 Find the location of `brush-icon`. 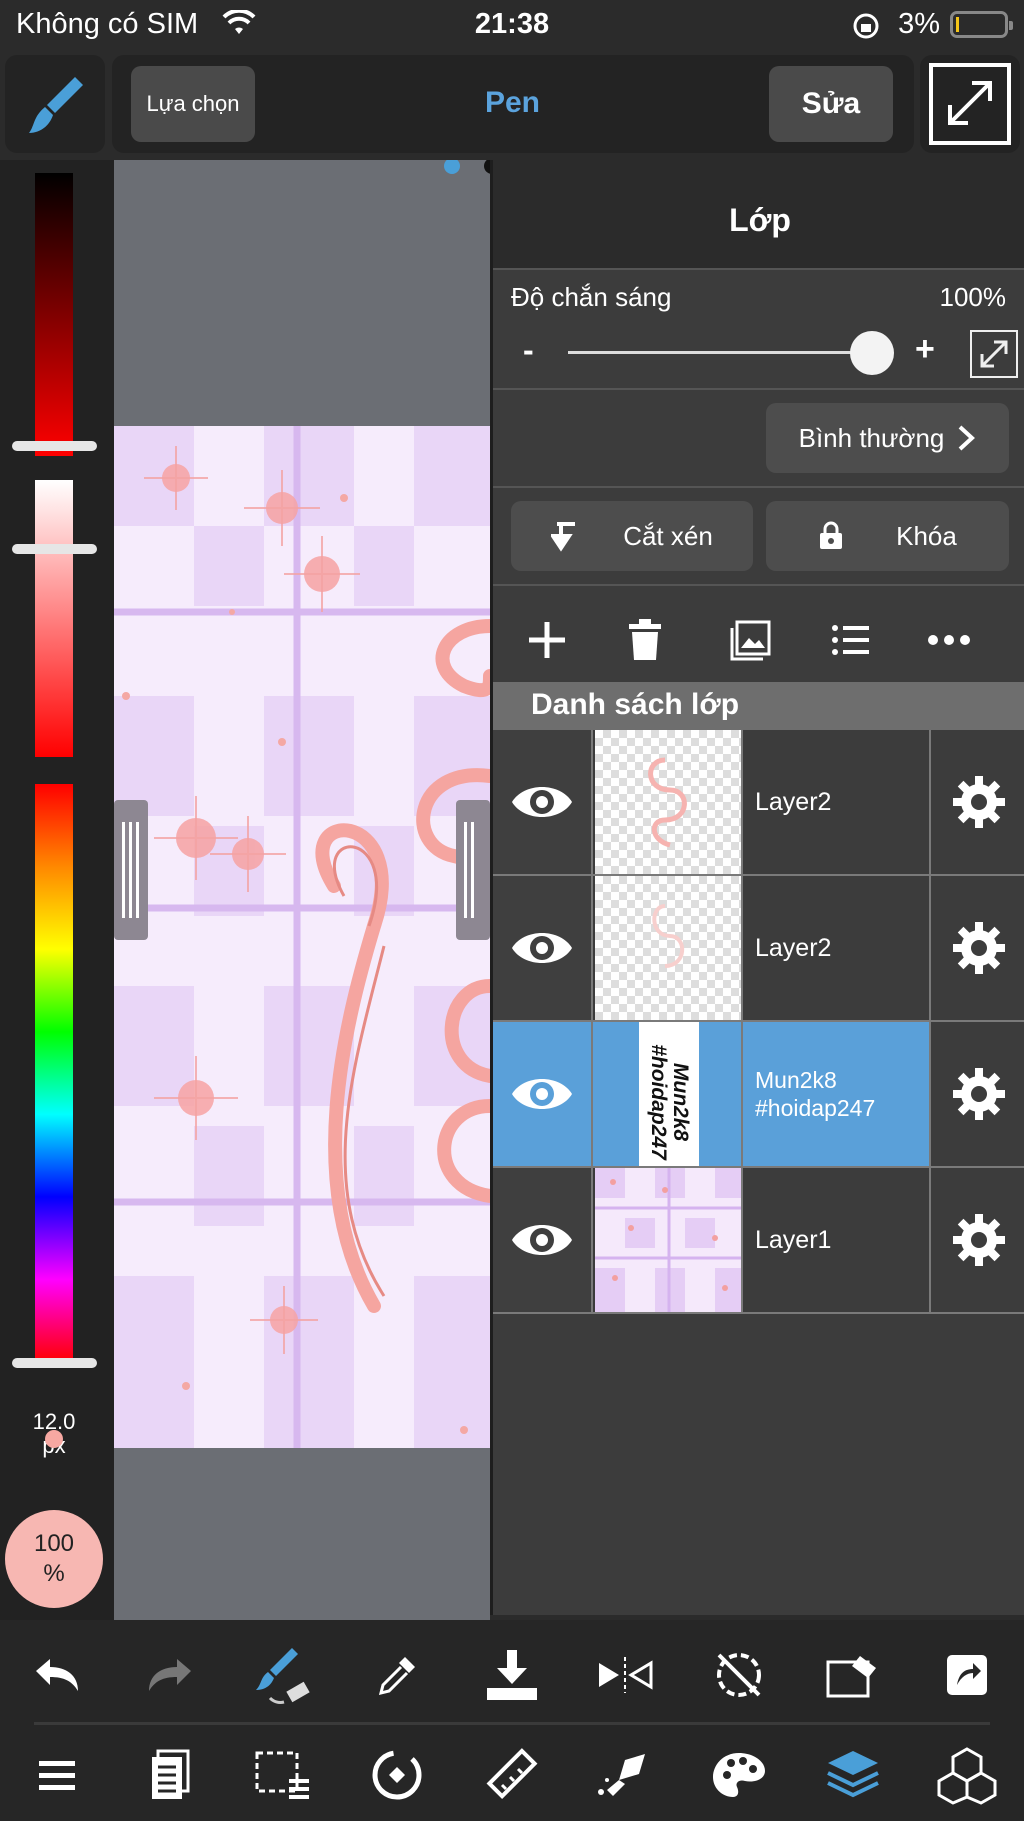

brush-icon is located at coordinates (56, 105).